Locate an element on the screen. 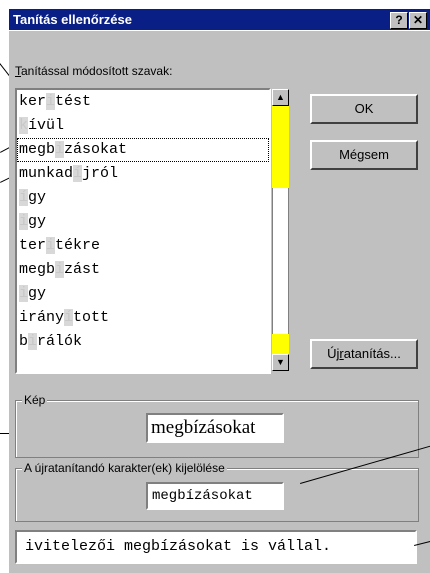 The image size is (430, 573). image-group-title: Kép is located at coordinates (35, 400).